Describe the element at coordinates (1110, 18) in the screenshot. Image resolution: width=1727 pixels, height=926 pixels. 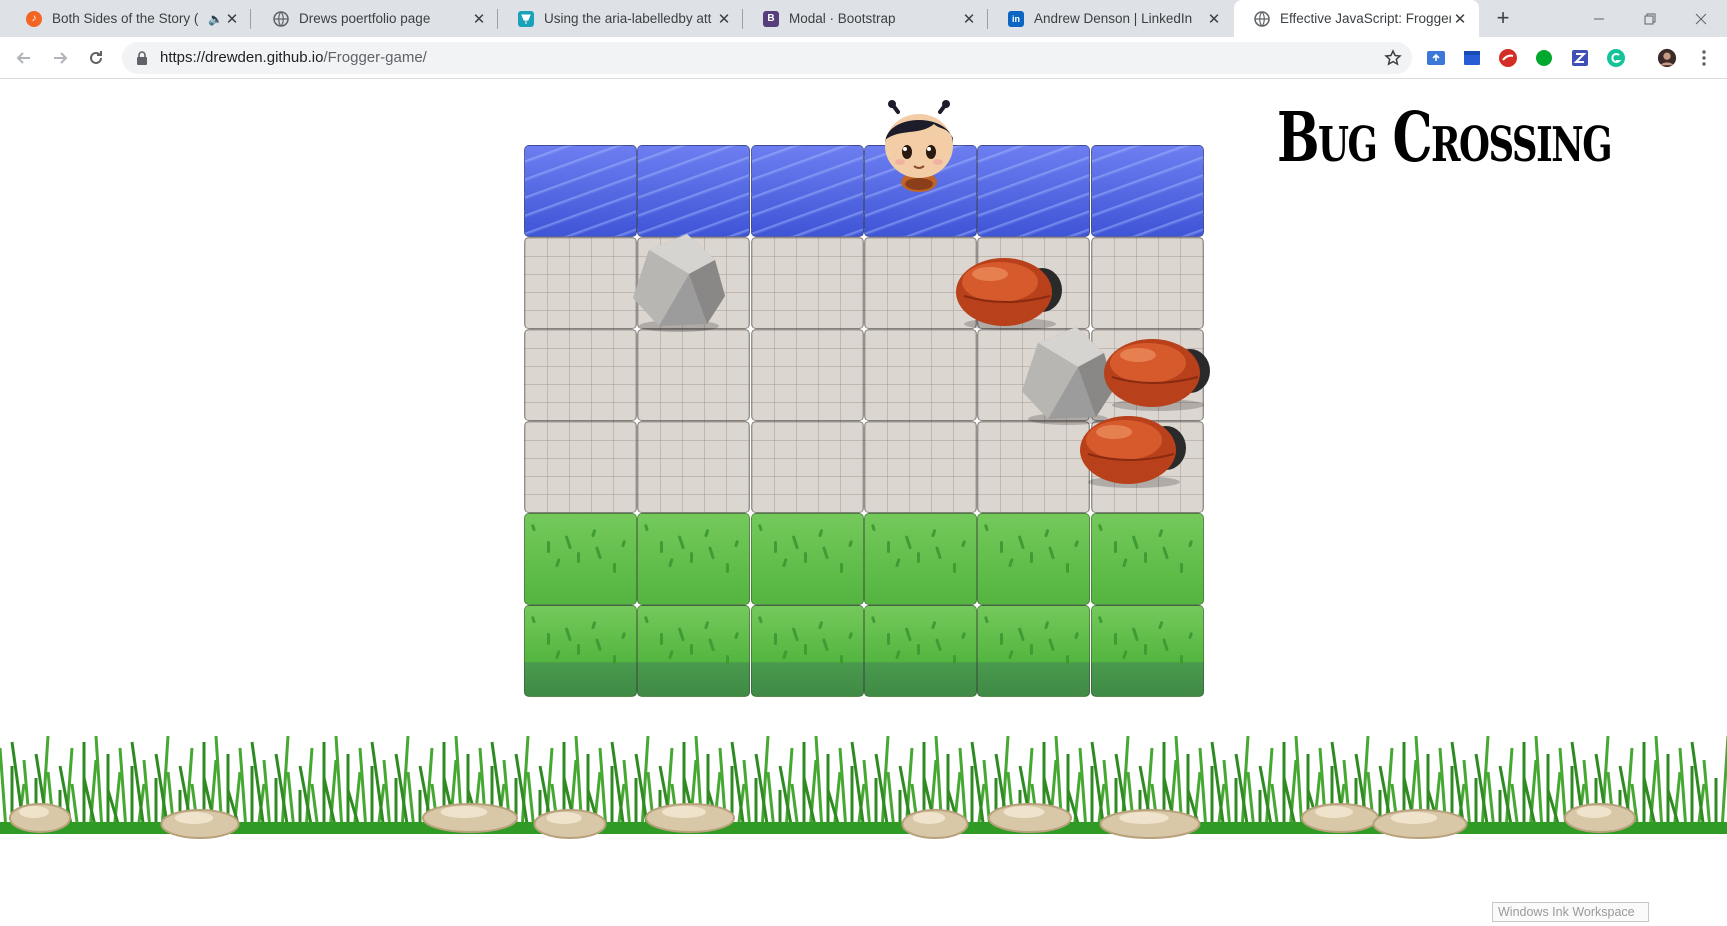
I see `tab-linkedin: in Andrew Denson | LinkedIn ✕` at that location.